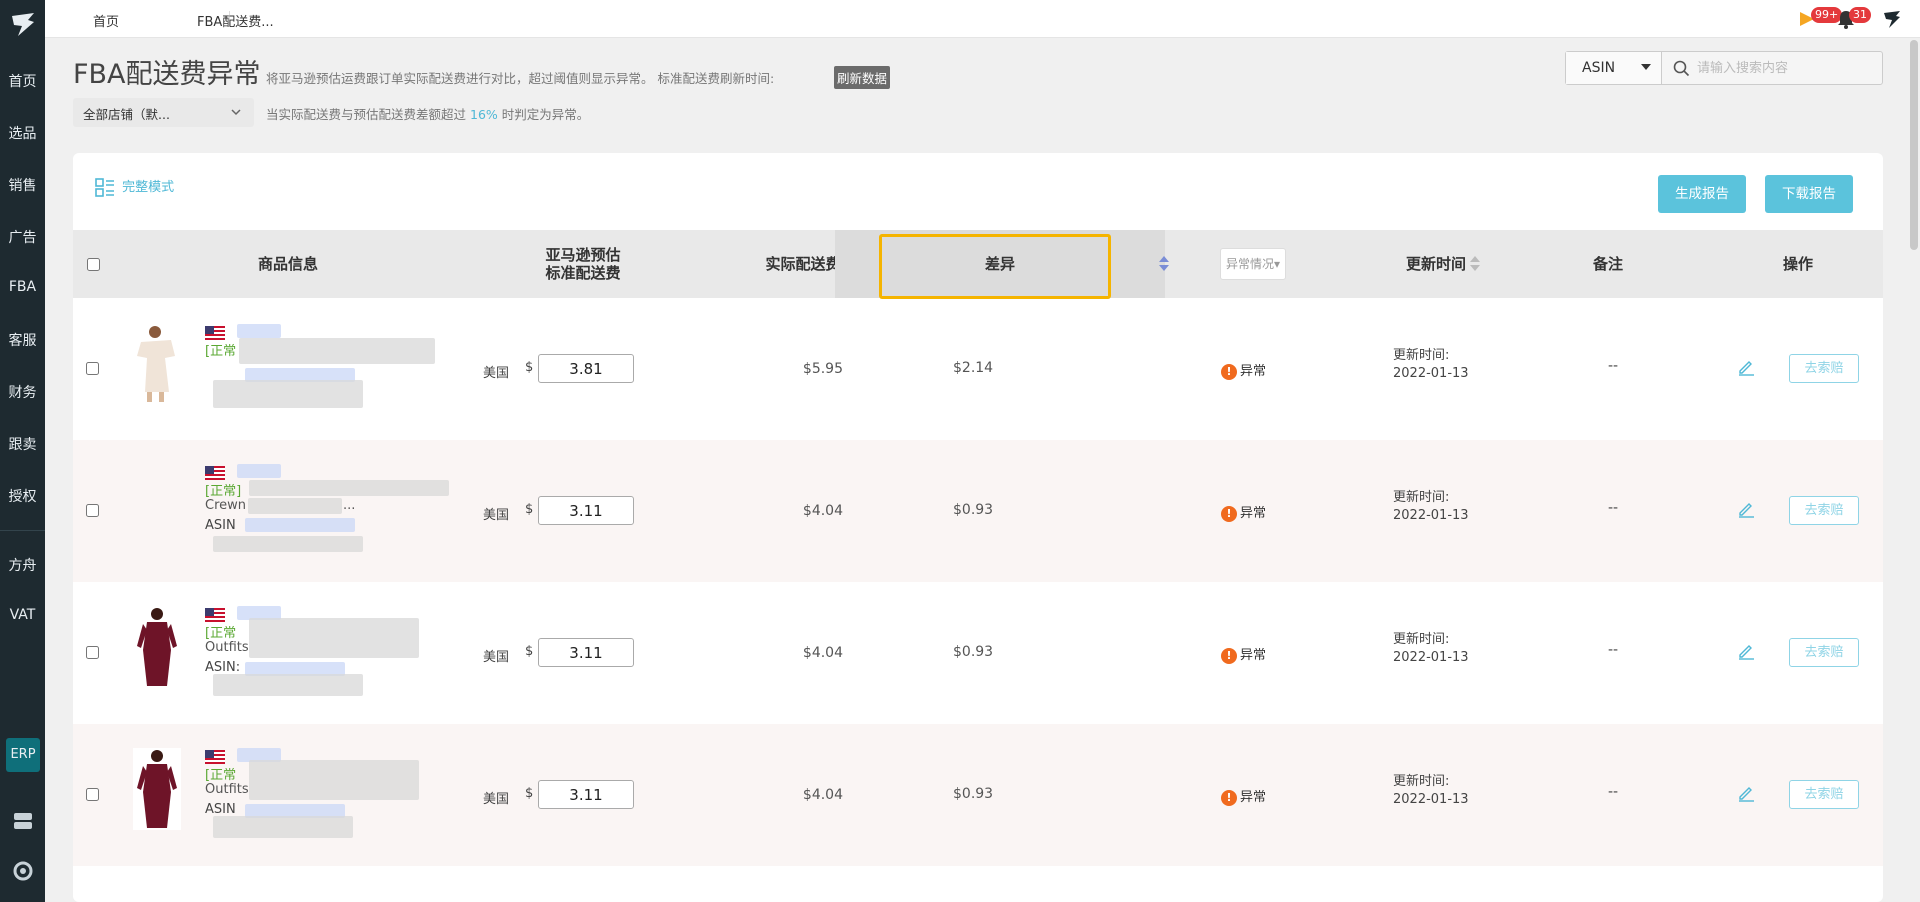 This screenshot has width=1920, height=902. I want to click on redacted-asin, so click(300, 525).